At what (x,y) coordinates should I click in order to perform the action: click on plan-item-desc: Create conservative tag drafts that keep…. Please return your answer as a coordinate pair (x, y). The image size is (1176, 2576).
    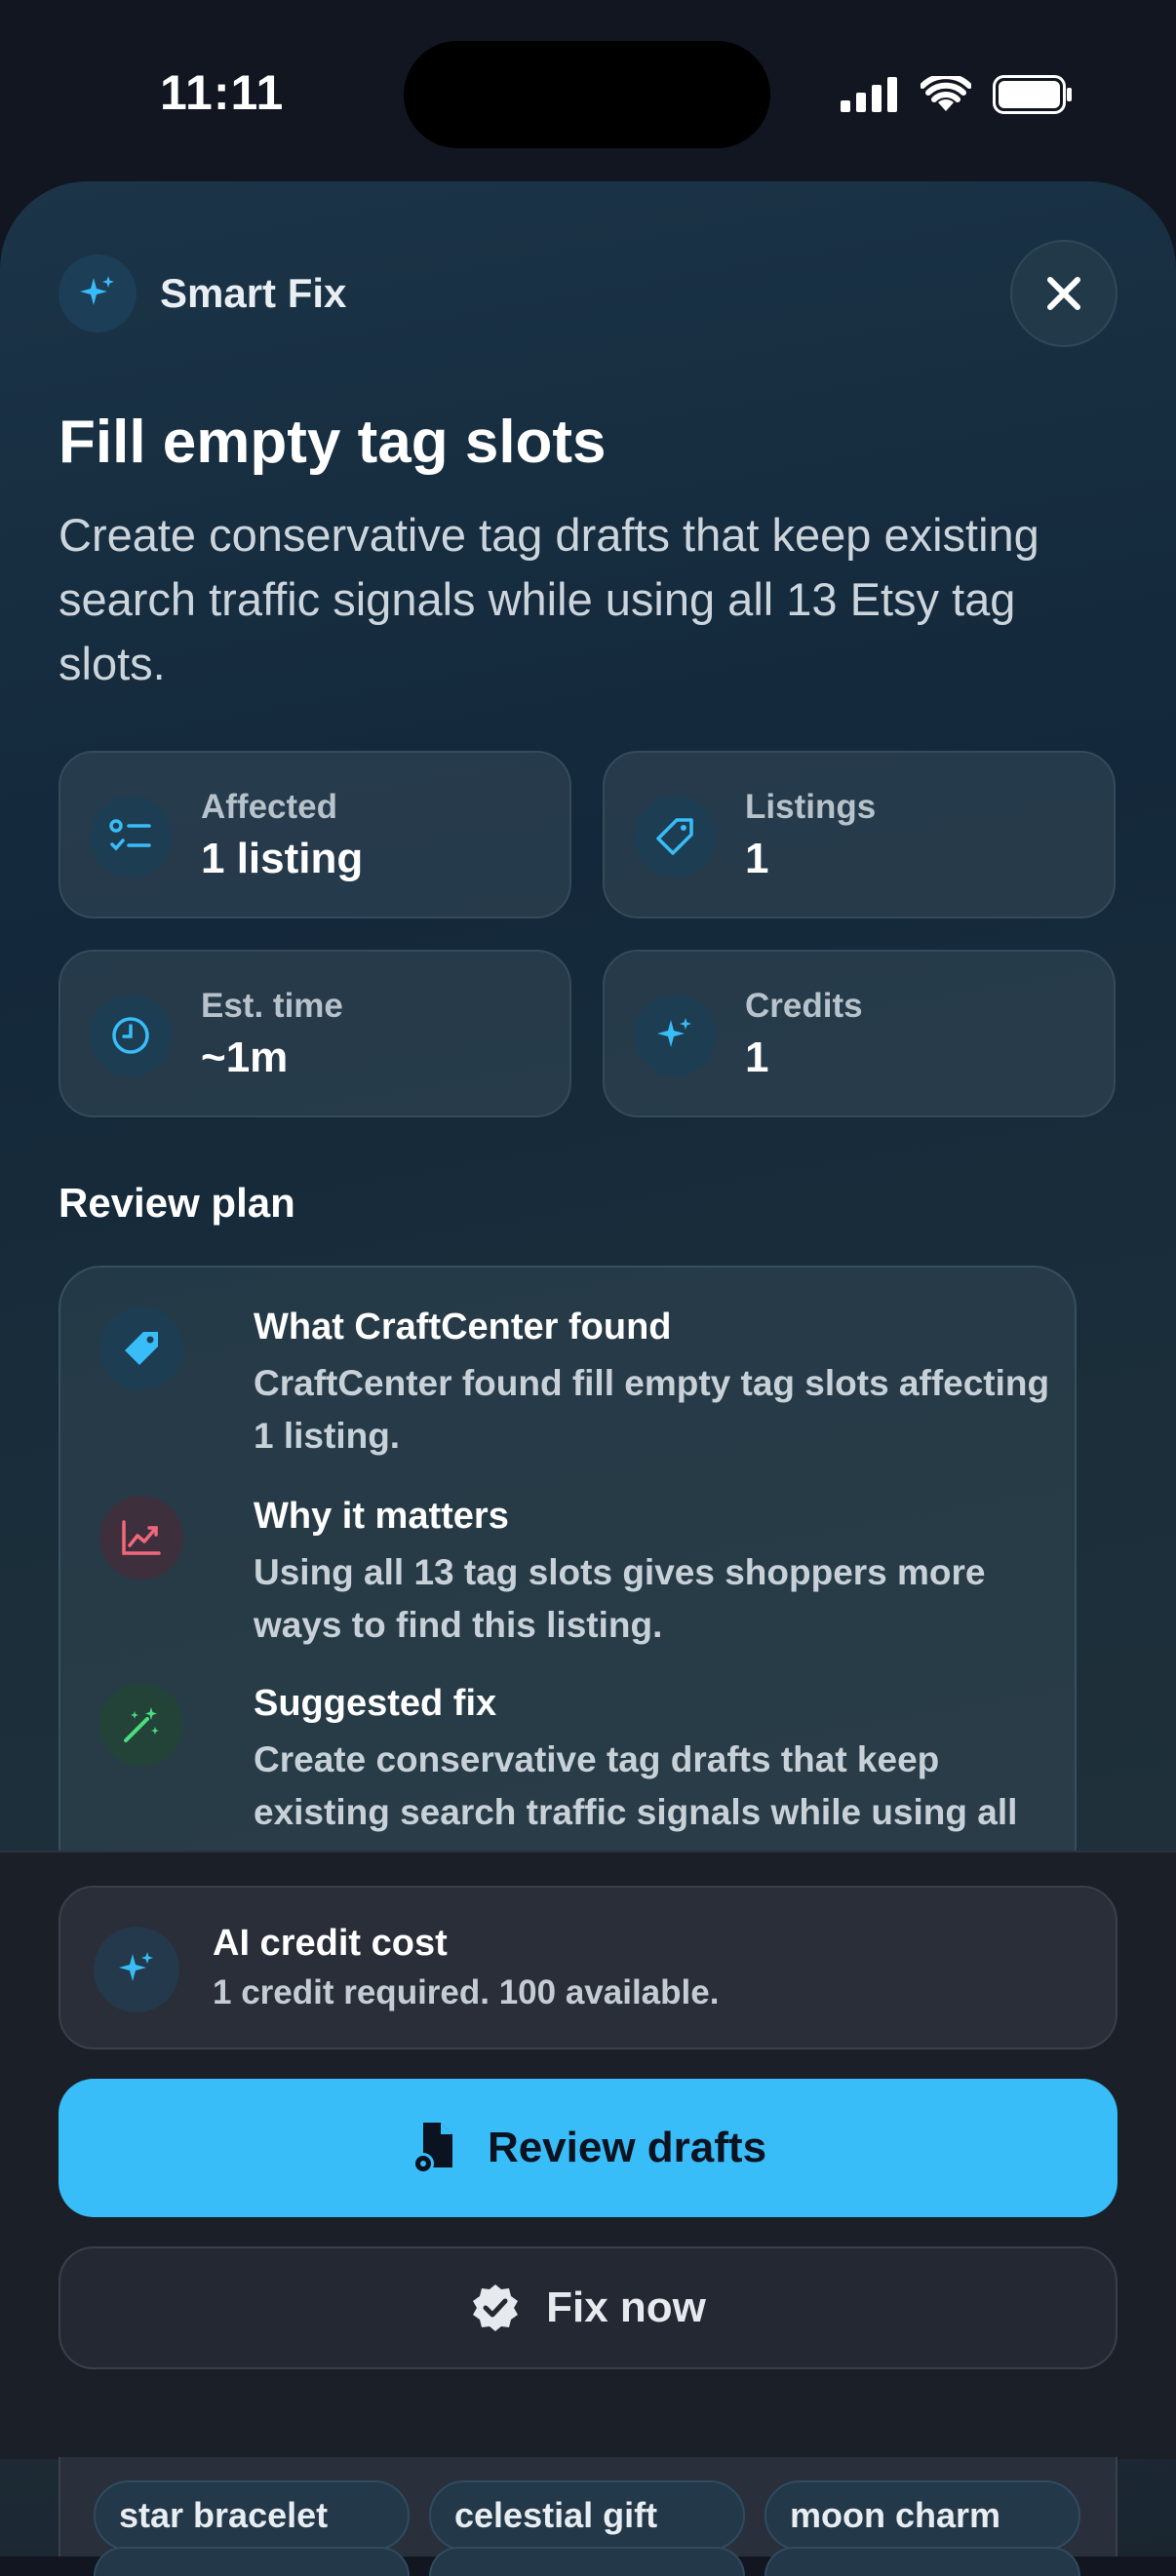
    Looking at the image, I should click on (636, 1785).